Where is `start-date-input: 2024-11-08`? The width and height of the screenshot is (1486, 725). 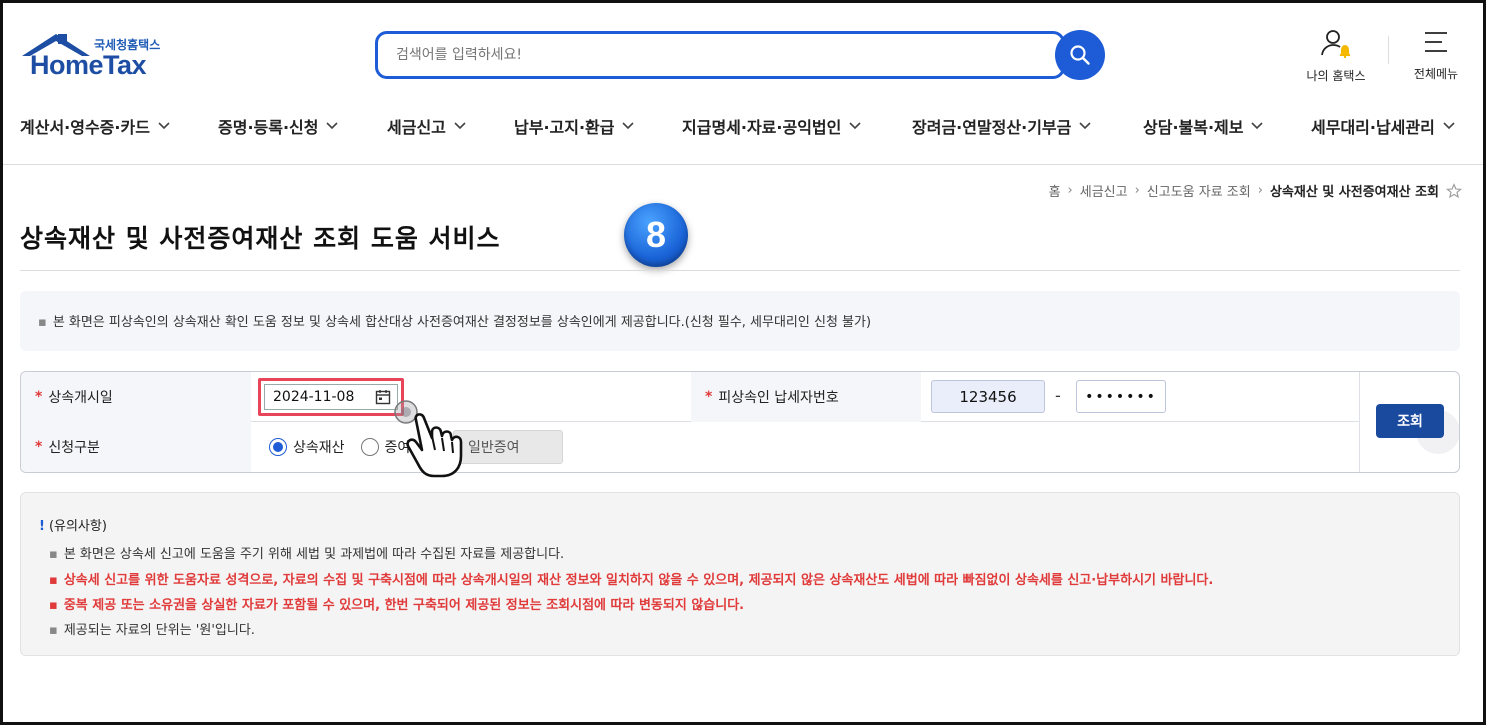 start-date-input: 2024-11-08 is located at coordinates (331, 397).